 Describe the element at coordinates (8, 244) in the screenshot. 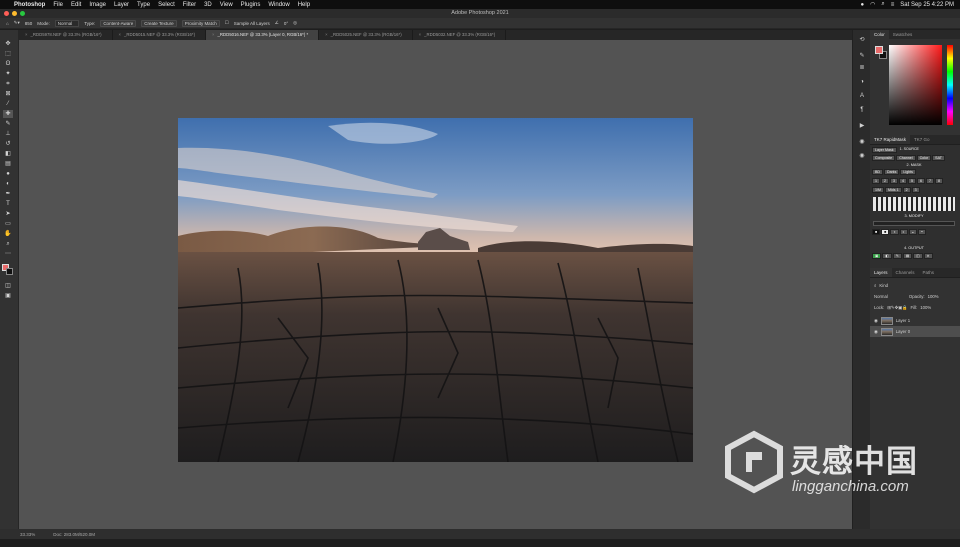

I see `zoom-tool-icon: ⌕` at that location.